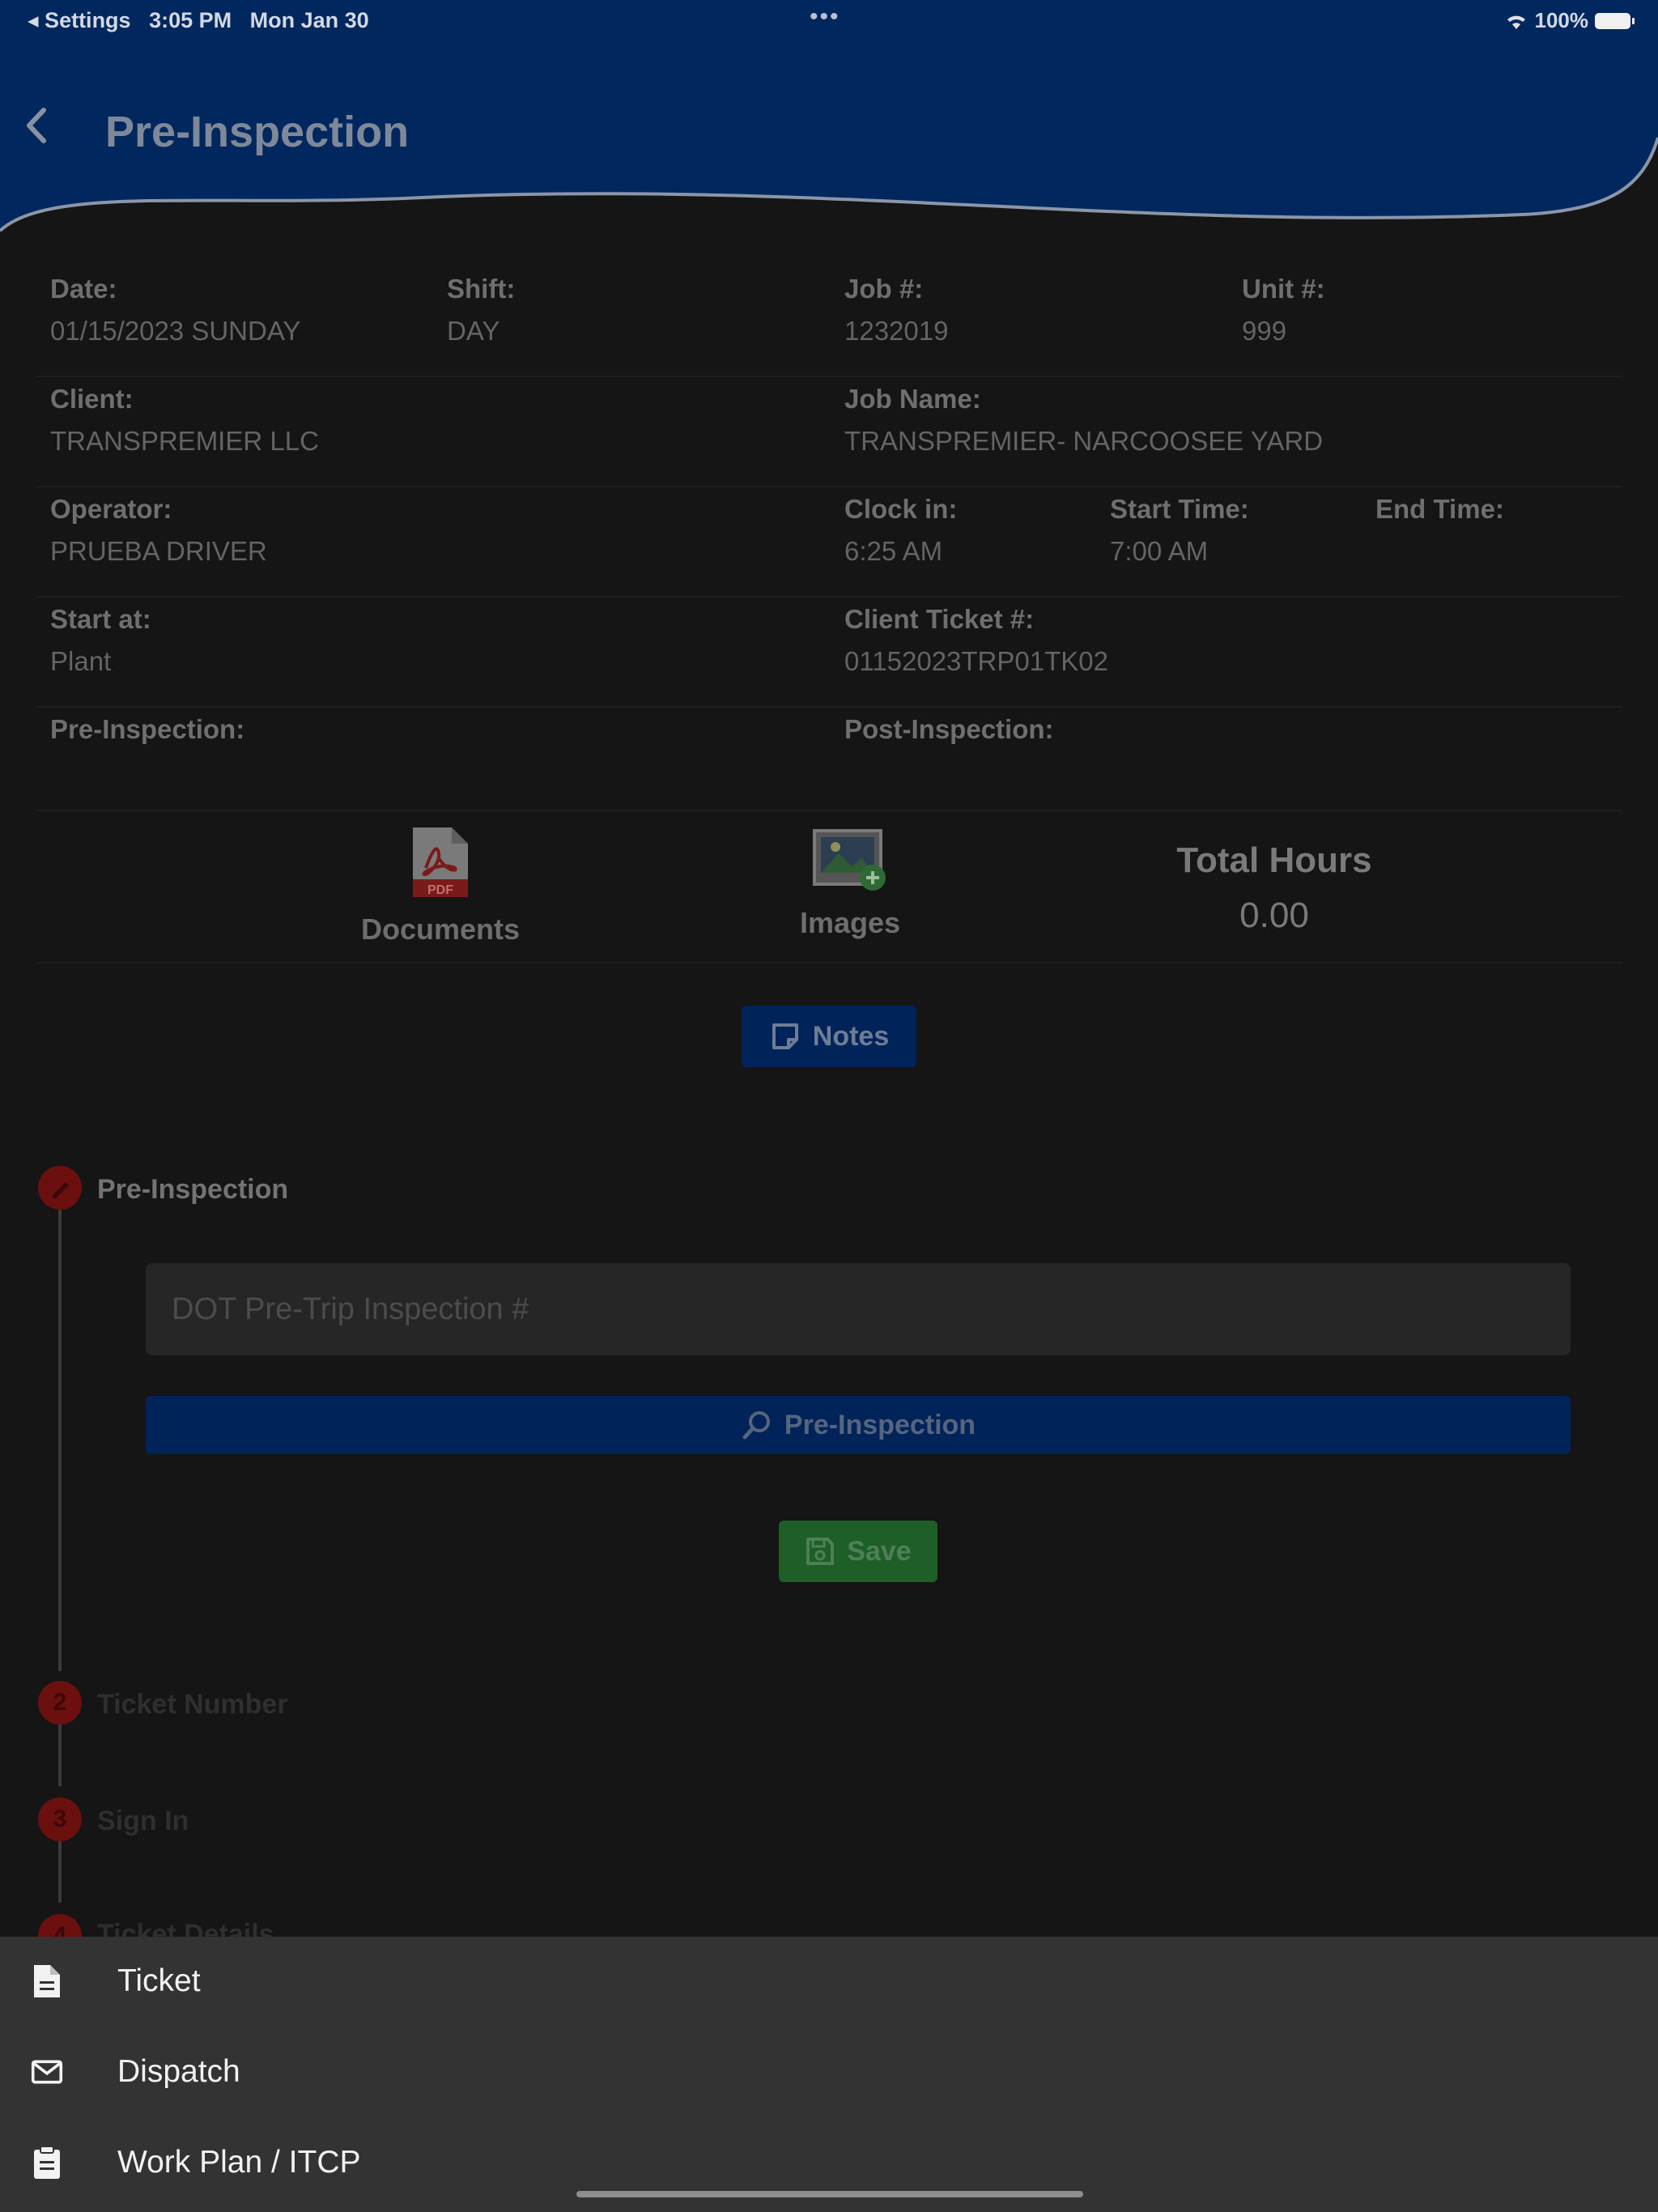 The height and width of the screenshot is (2212, 1658). Describe the element at coordinates (880, 1424) in the screenshot. I see `pre-inspection-button-label: Pre-Inspection` at that location.